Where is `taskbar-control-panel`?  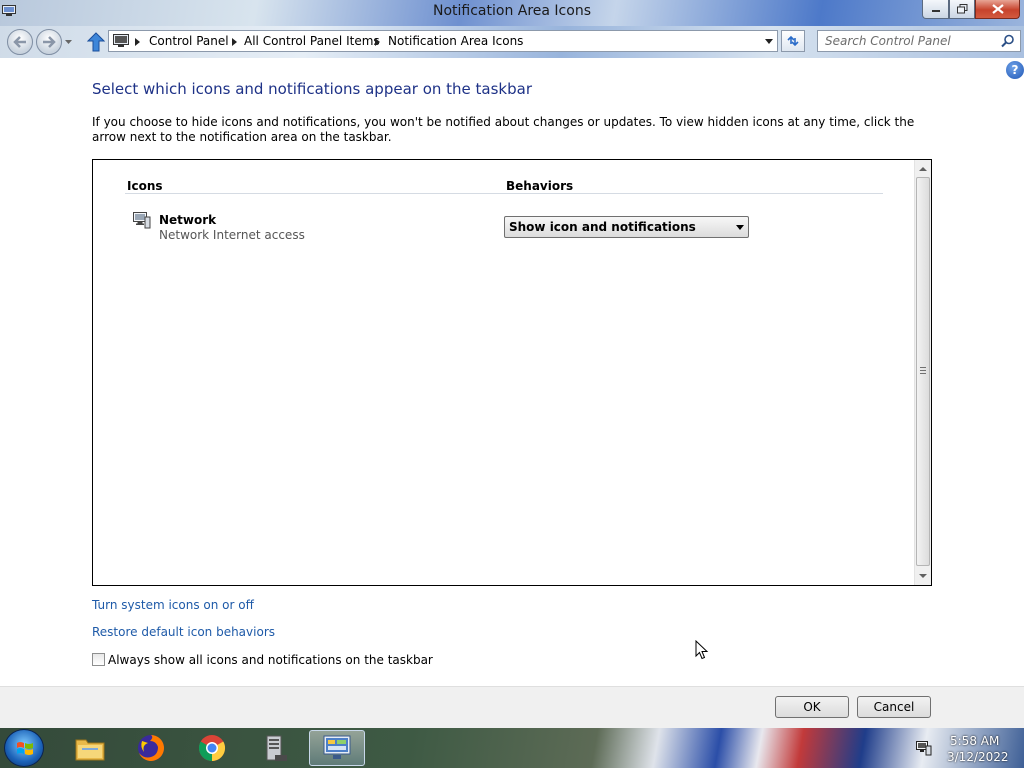 taskbar-control-panel is located at coordinates (337, 748).